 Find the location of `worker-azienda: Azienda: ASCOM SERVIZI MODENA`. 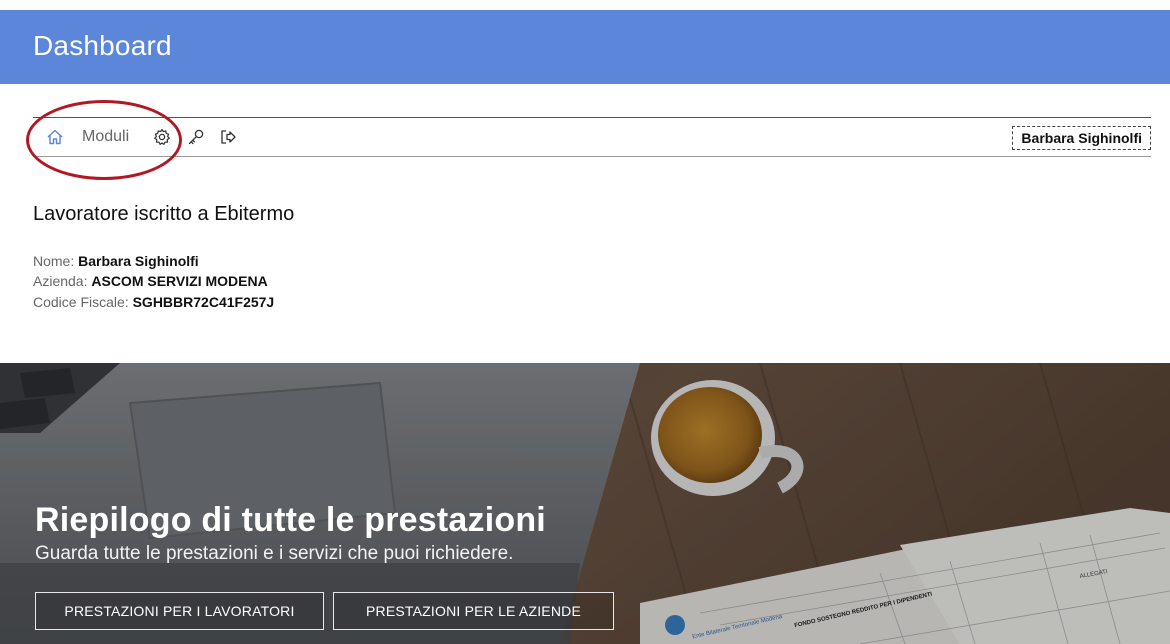

worker-azienda: Azienda: ASCOM SERVIZI MODENA is located at coordinates (150, 281).